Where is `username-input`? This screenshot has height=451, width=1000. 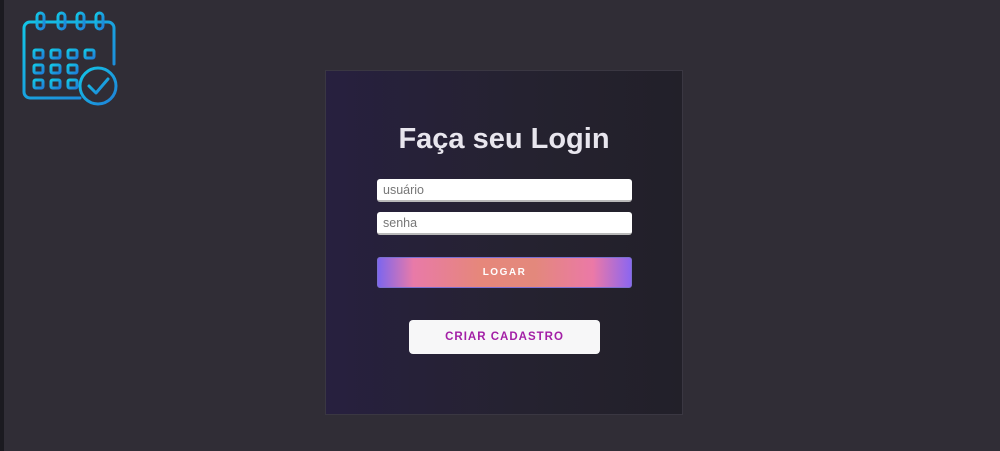
username-input is located at coordinates (504, 190).